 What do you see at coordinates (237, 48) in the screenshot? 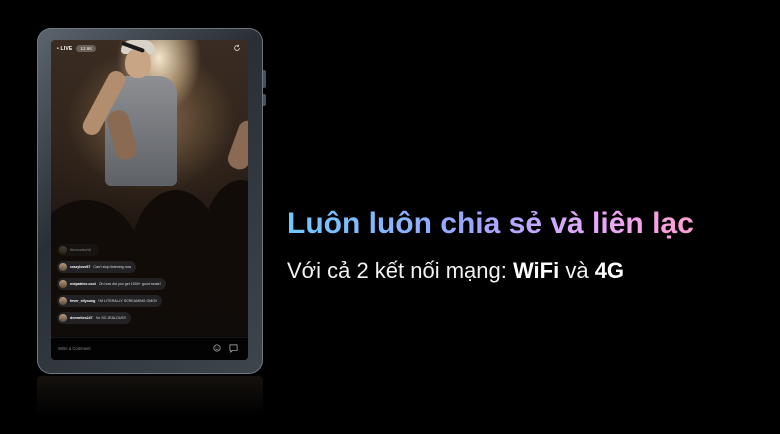
I see `refresh-icon` at bounding box center [237, 48].